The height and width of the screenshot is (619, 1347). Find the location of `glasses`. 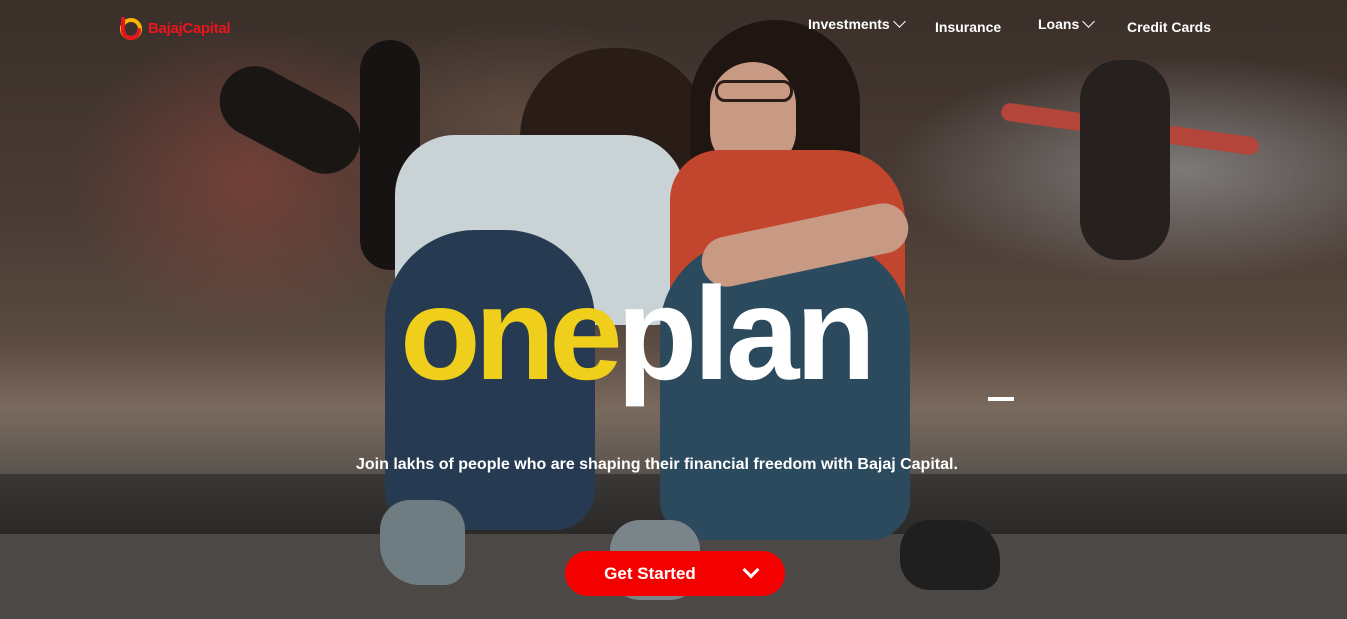

glasses is located at coordinates (754, 91).